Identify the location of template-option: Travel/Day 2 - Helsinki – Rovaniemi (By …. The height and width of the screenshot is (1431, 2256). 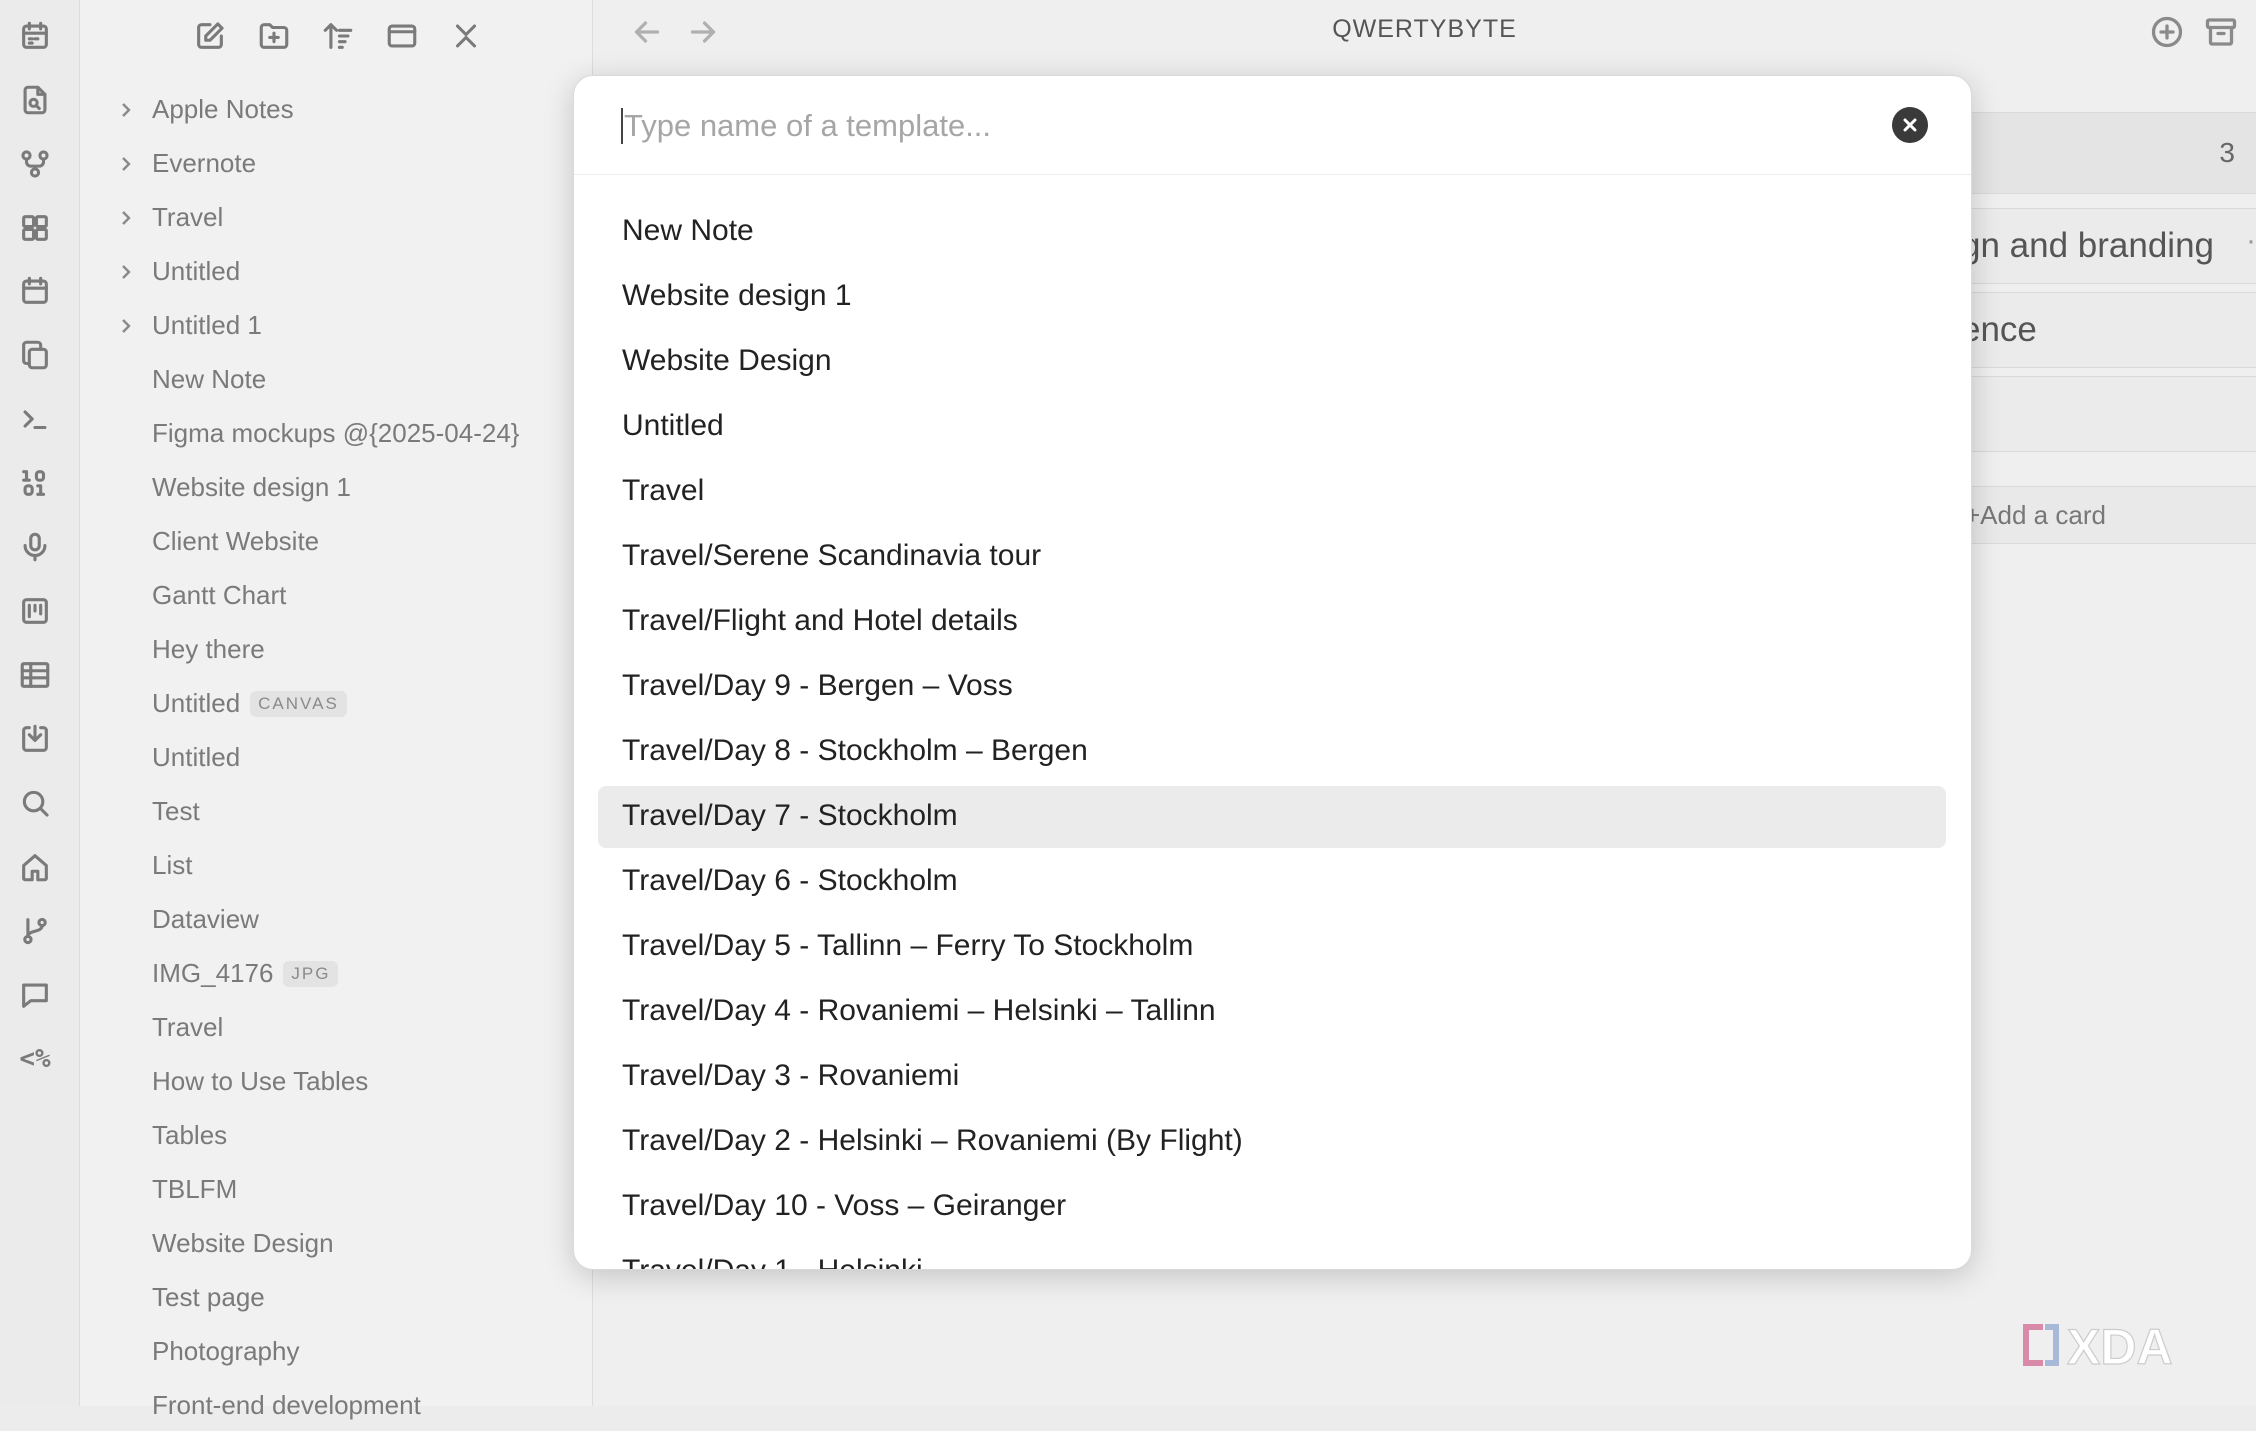
(1272, 1142).